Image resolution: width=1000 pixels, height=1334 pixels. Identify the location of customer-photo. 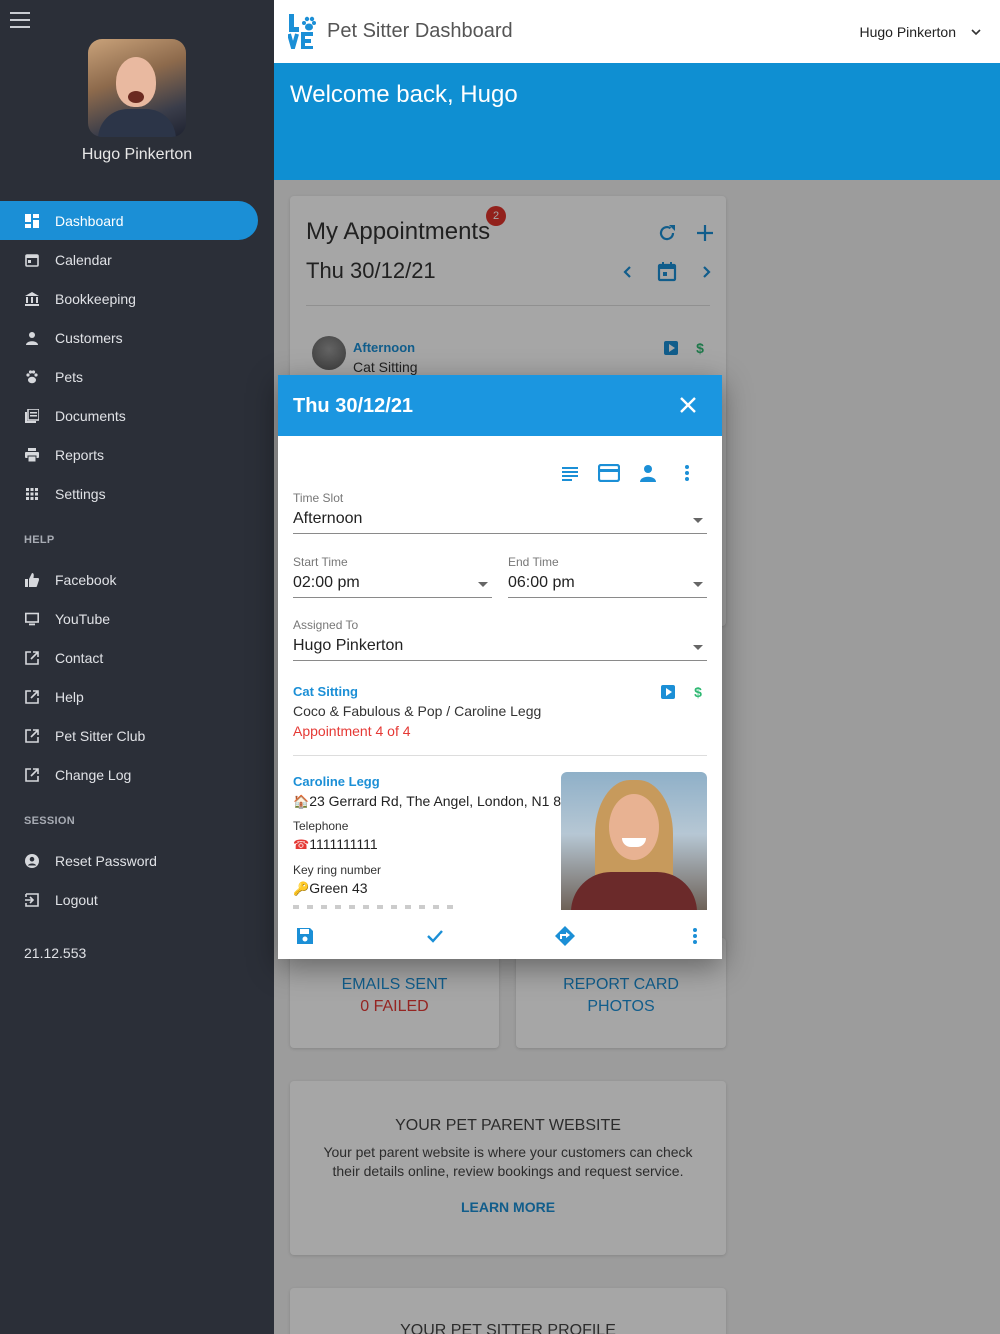
(634, 841).